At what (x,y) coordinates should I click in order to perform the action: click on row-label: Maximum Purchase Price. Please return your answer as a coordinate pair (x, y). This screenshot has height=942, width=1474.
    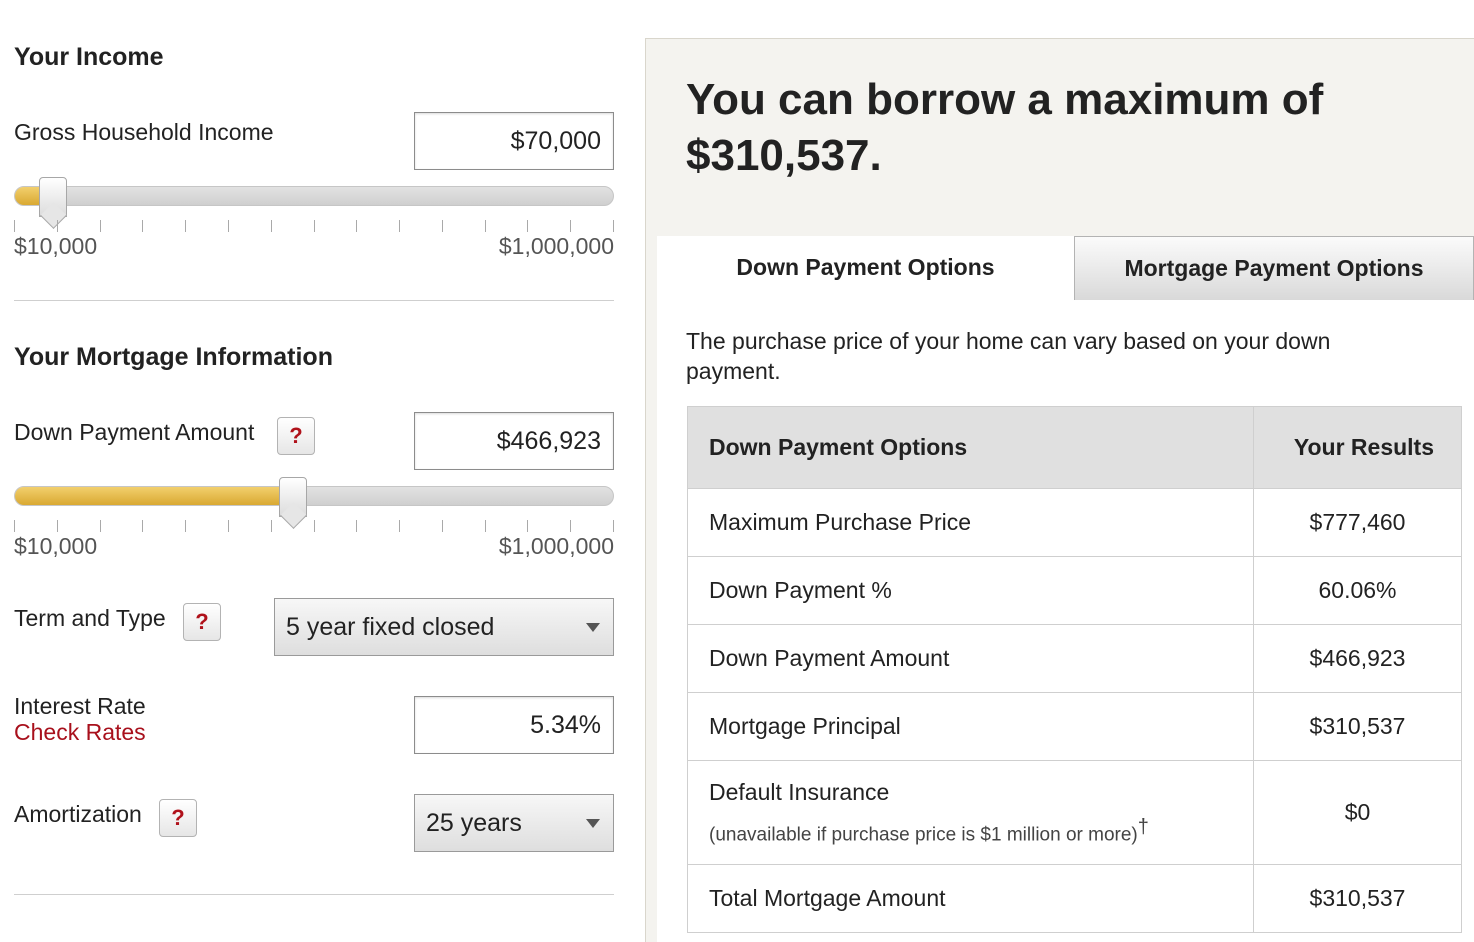
    Looking at the image, I should click on (970, 522).